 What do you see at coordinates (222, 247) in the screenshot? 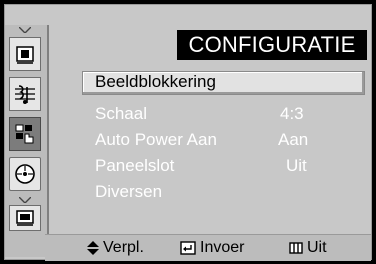
I see `hint-enter-label: Invoer` at bounding box center [222, 247].